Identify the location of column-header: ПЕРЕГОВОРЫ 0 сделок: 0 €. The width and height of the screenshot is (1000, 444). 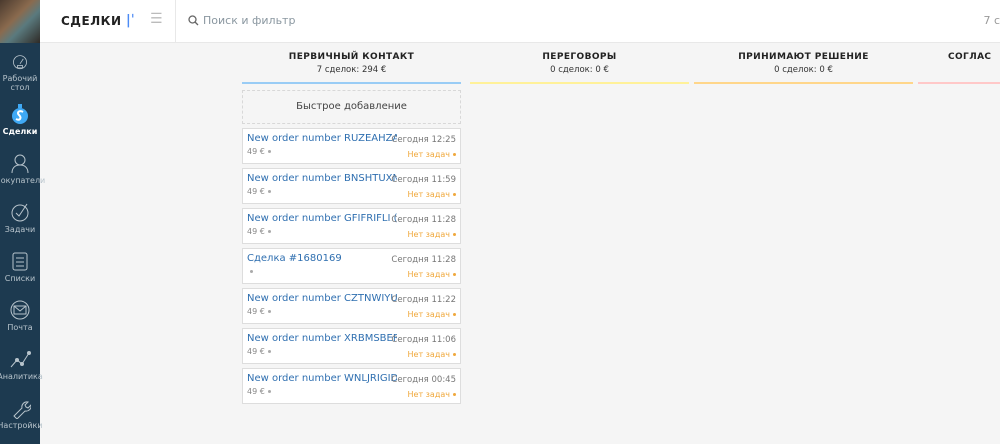
(579, 63).